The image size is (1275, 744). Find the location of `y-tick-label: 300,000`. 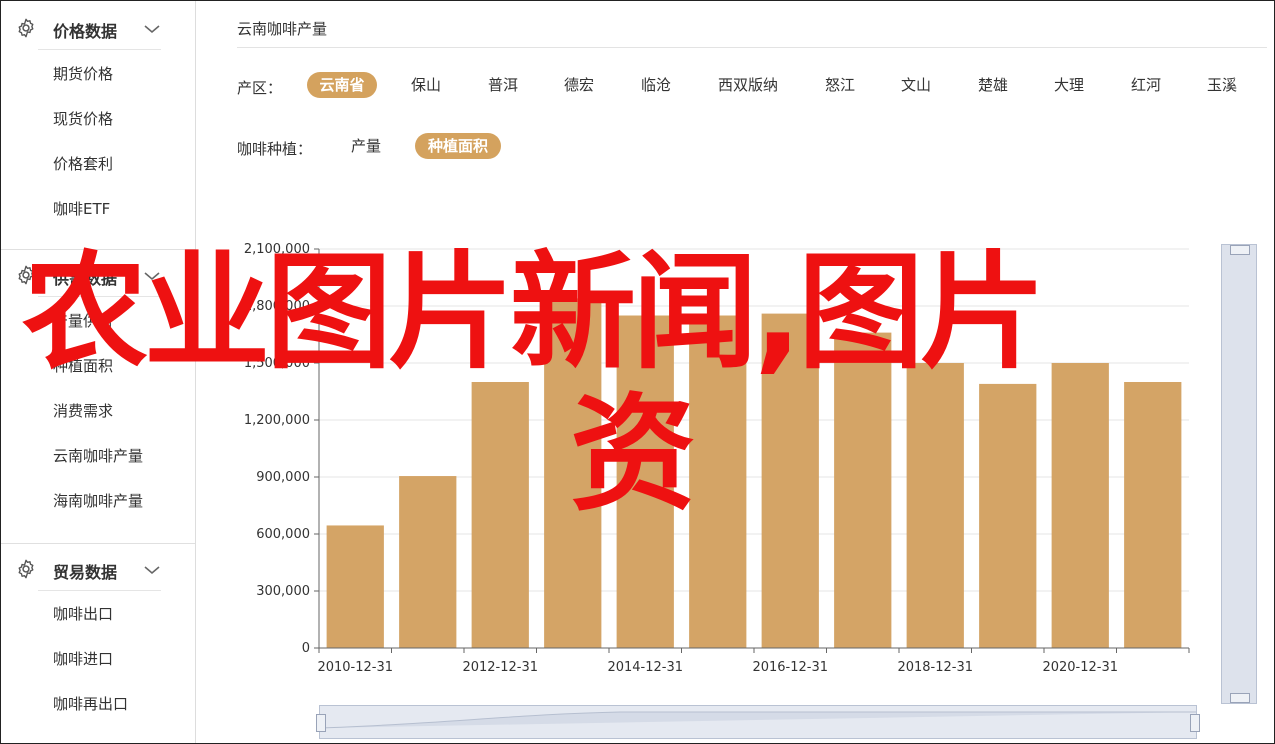

y-tick-label: 300,000 is located at coordinates (283, 591).